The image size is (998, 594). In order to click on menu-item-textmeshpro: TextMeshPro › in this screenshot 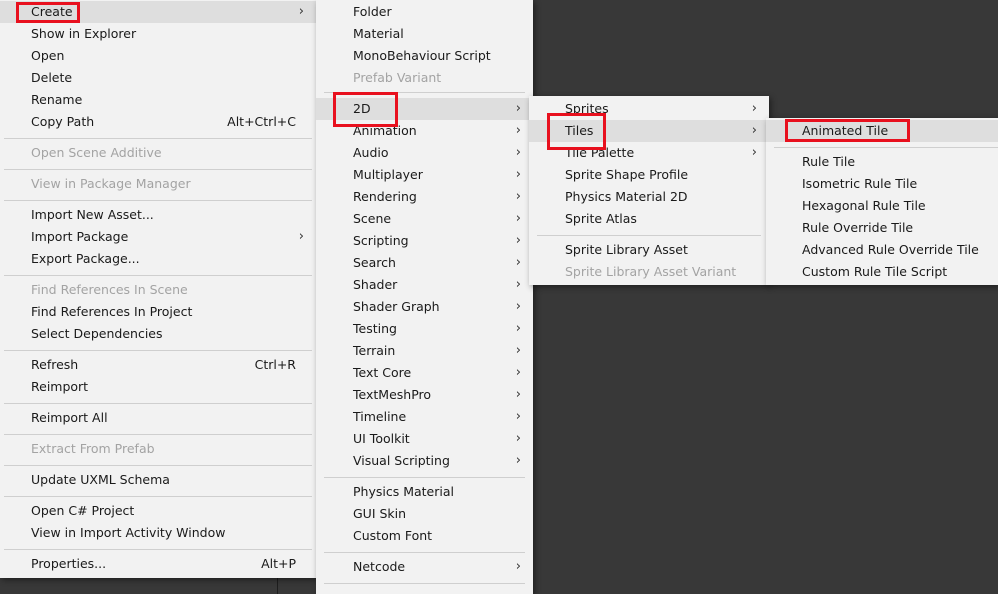, I will do `click(424, 395)`.